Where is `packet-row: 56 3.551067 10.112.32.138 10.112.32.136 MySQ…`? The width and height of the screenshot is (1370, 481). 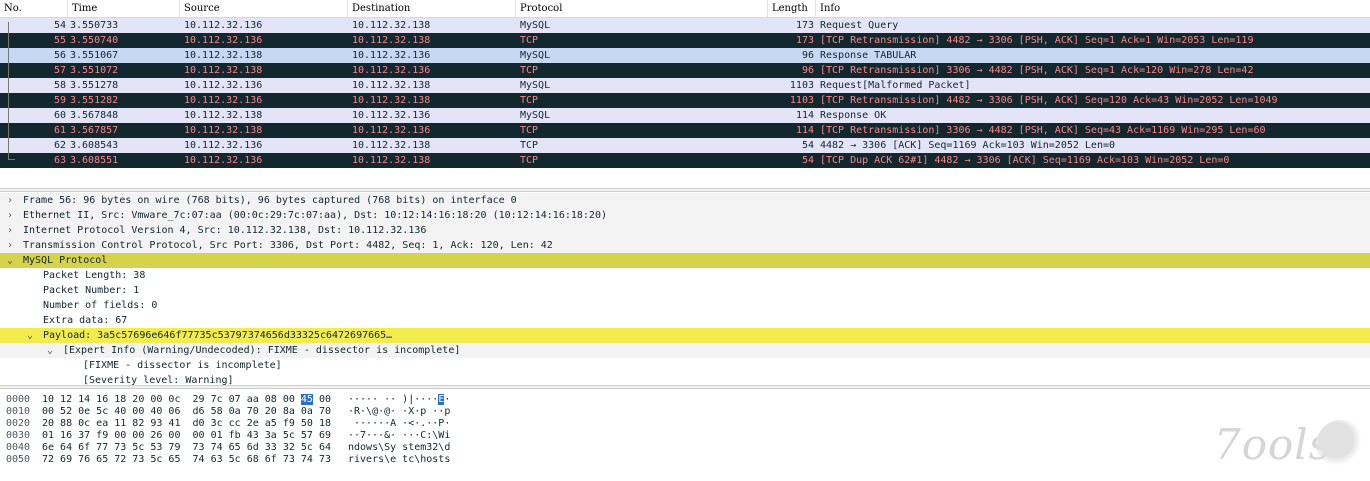 packet-row: 56 3.551067 10.112.32.138 10.112.32.136 MySQ… is located at coordinates (685, 55).